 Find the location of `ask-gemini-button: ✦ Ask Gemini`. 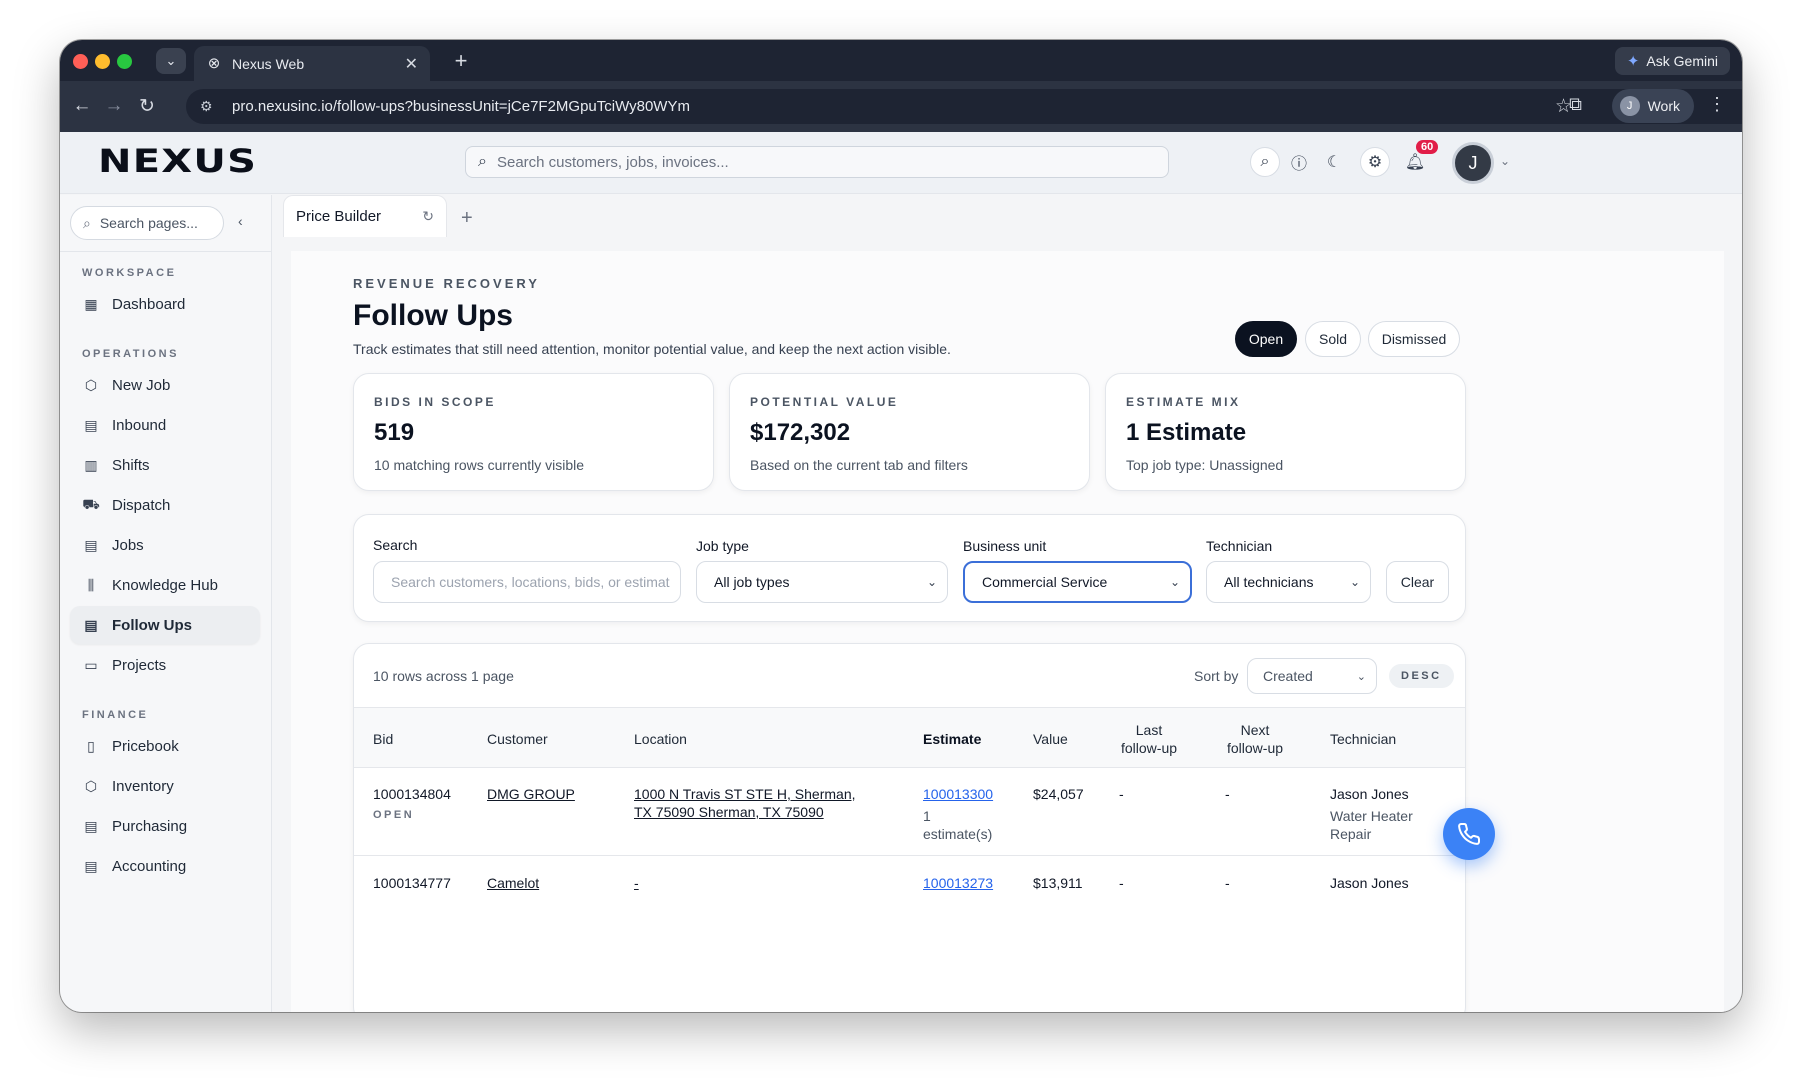

ask-gemini-button: ✦ Ask Gemini is located at coordinates (1672, 61).